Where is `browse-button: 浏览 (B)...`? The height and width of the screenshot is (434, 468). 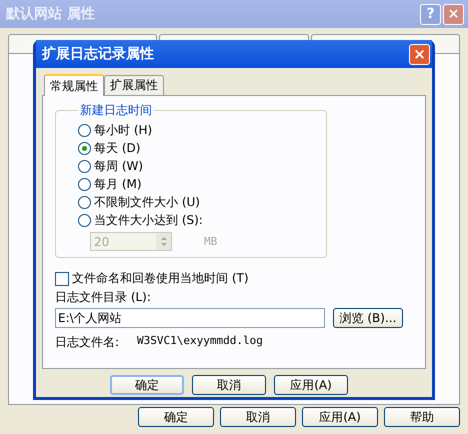 browse-button: 浏览 (B)... is located at coordinates (368, 318).